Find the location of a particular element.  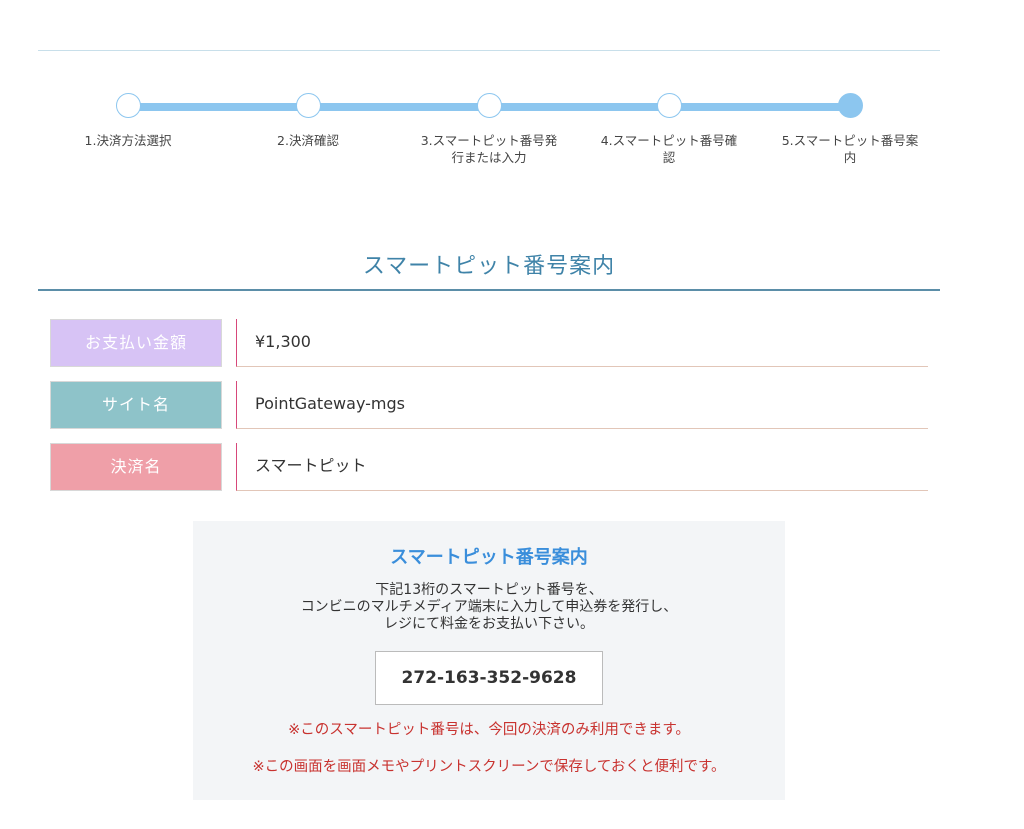

amount-label: お支払い金額 is located at coordinates (136, 343).